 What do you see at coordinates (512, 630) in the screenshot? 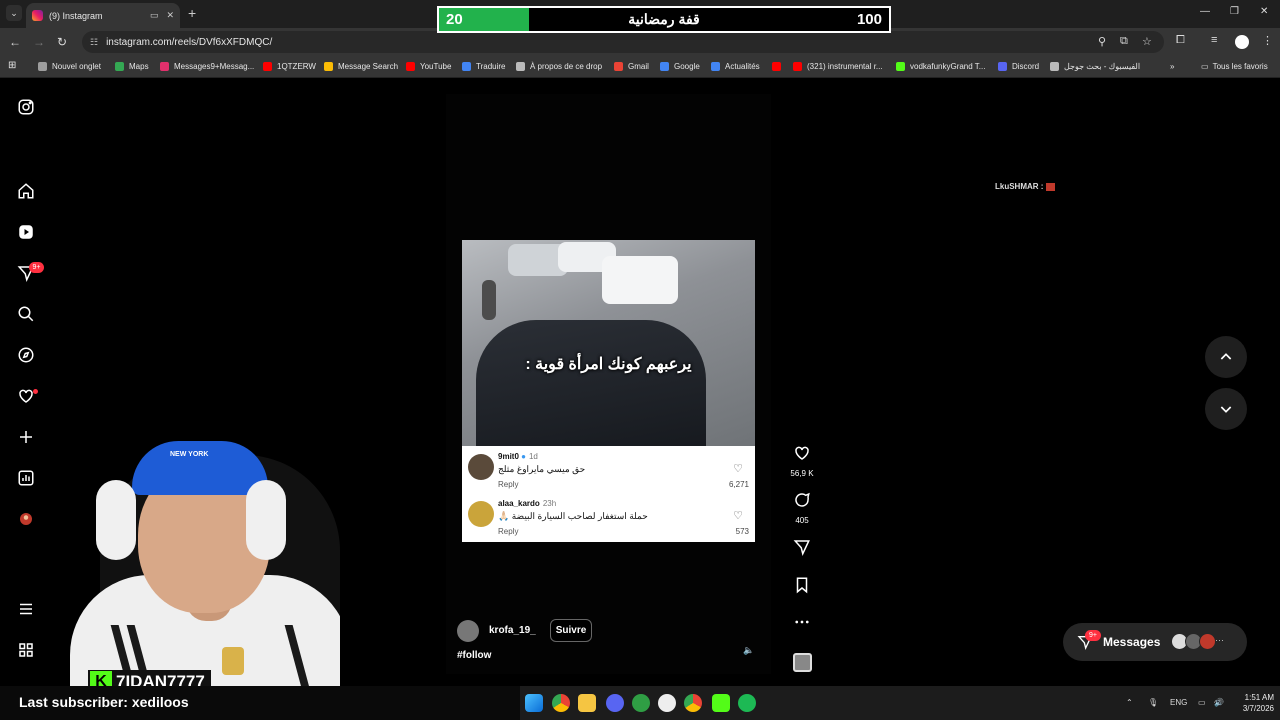
I see `account-name: krofa_19_` at bounding box center [512, 630].